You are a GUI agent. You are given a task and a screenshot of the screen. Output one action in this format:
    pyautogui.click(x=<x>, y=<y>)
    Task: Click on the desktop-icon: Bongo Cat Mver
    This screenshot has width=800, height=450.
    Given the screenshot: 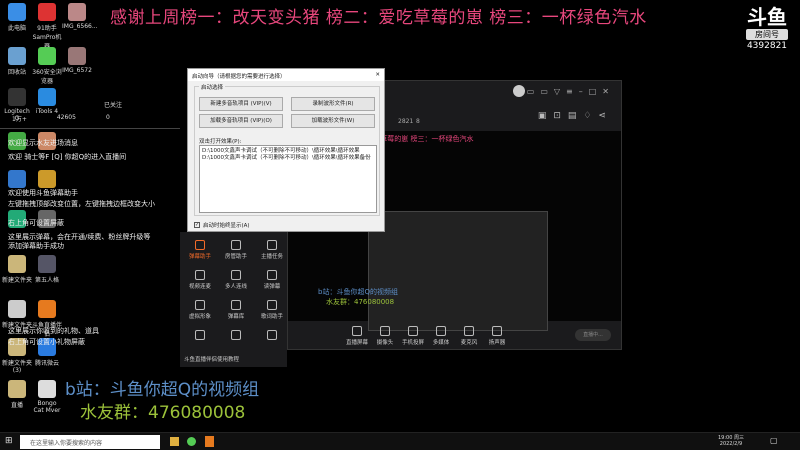 What is the action you would take?
    pyautogui.click(x=47, y=397)
    